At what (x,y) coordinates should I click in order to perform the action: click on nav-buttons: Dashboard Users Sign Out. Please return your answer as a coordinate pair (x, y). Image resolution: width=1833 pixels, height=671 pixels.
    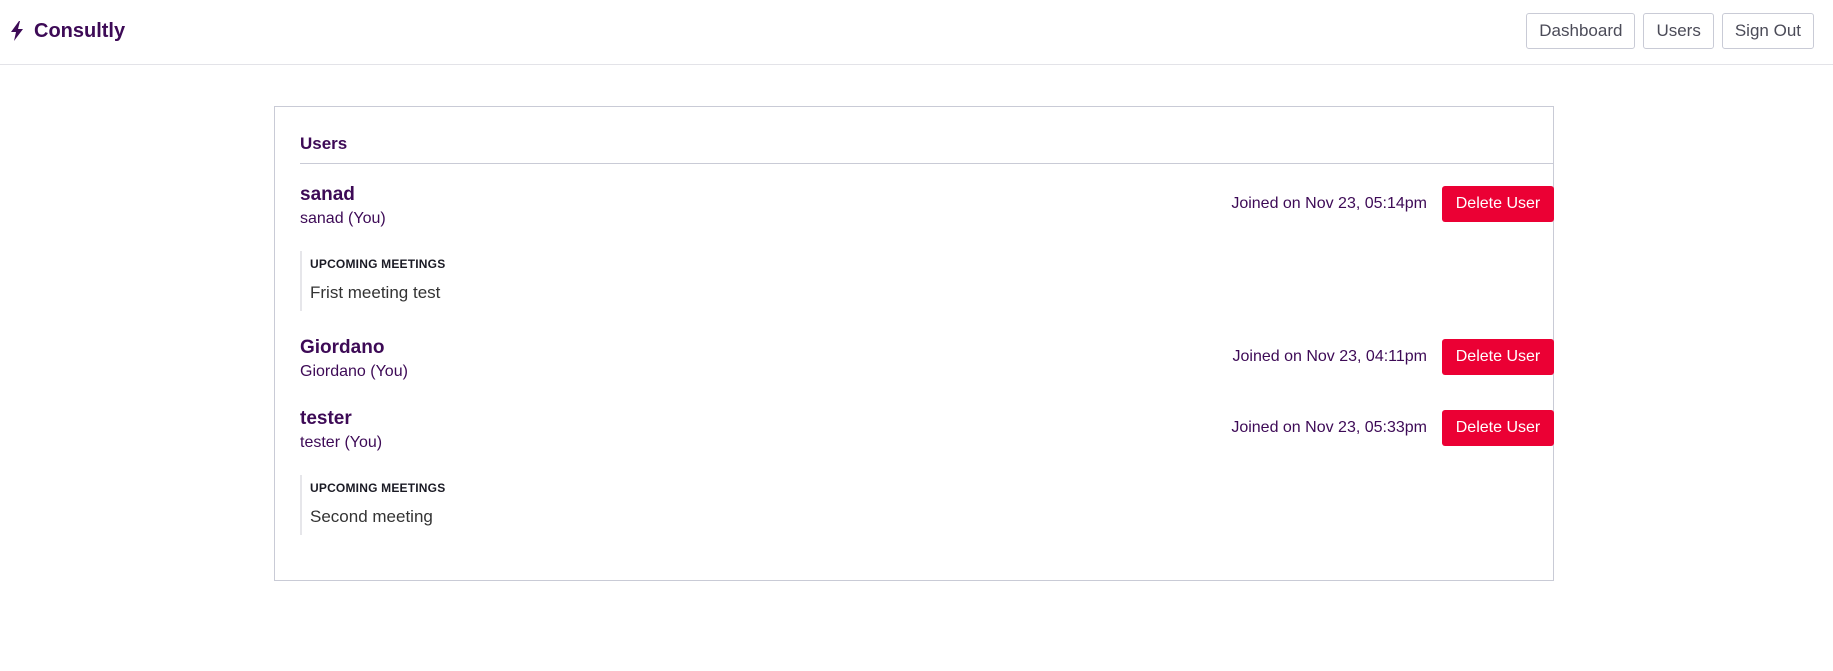
    Looking at the image, I should click on (1670, 31).